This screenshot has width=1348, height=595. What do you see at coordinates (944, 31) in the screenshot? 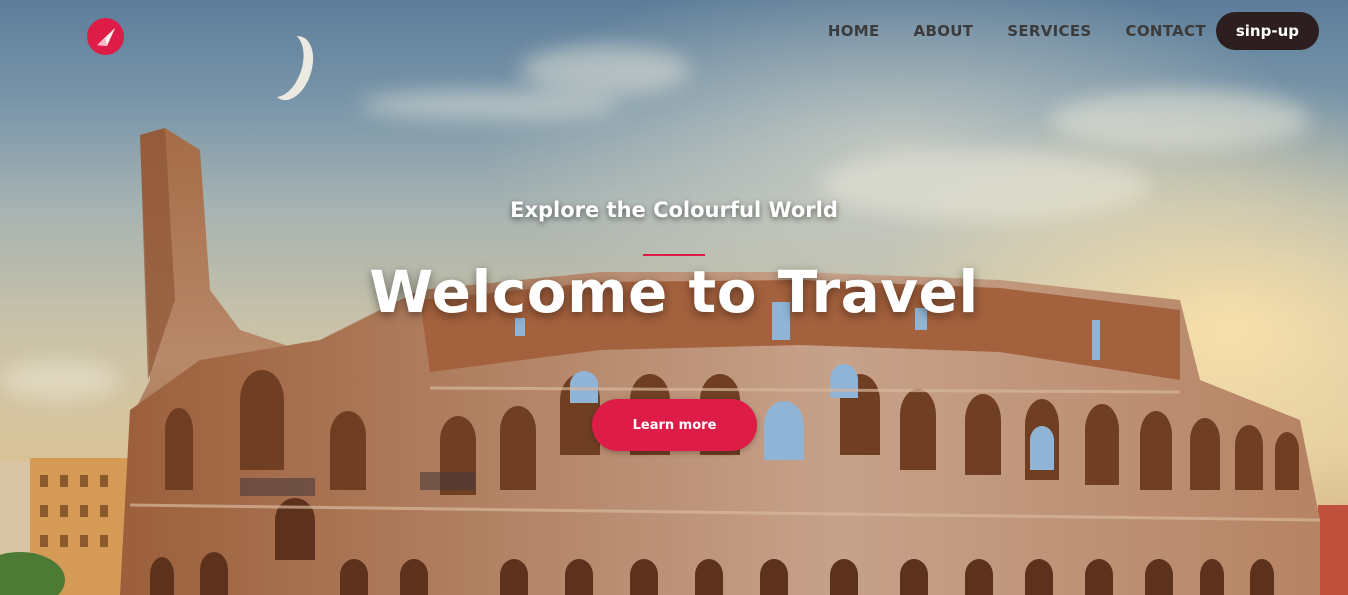
I see `nav-about: ABOUT` at bounding box center [944, 31].